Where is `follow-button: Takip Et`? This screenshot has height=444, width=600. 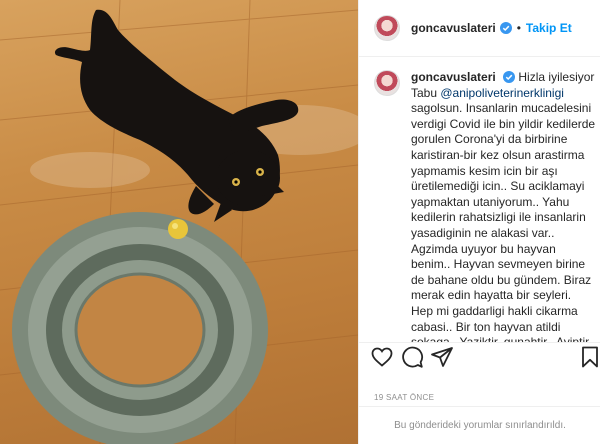
follow-button: Takip Et is located at coordinates (549, 28).